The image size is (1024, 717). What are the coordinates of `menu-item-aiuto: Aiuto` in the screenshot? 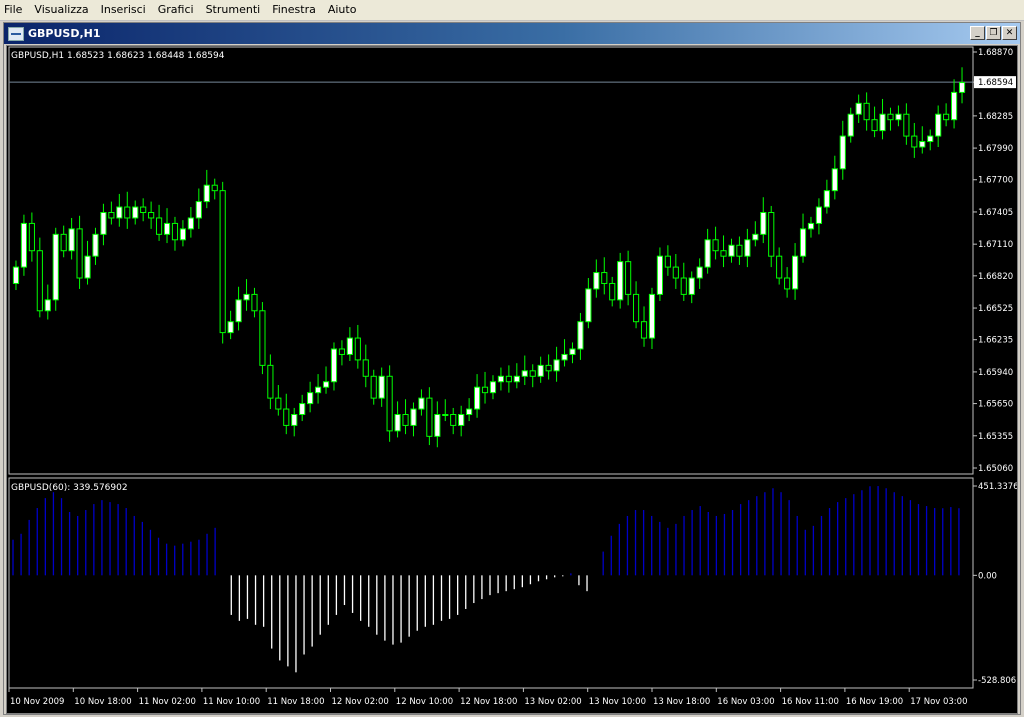 It's located at (343, 10).